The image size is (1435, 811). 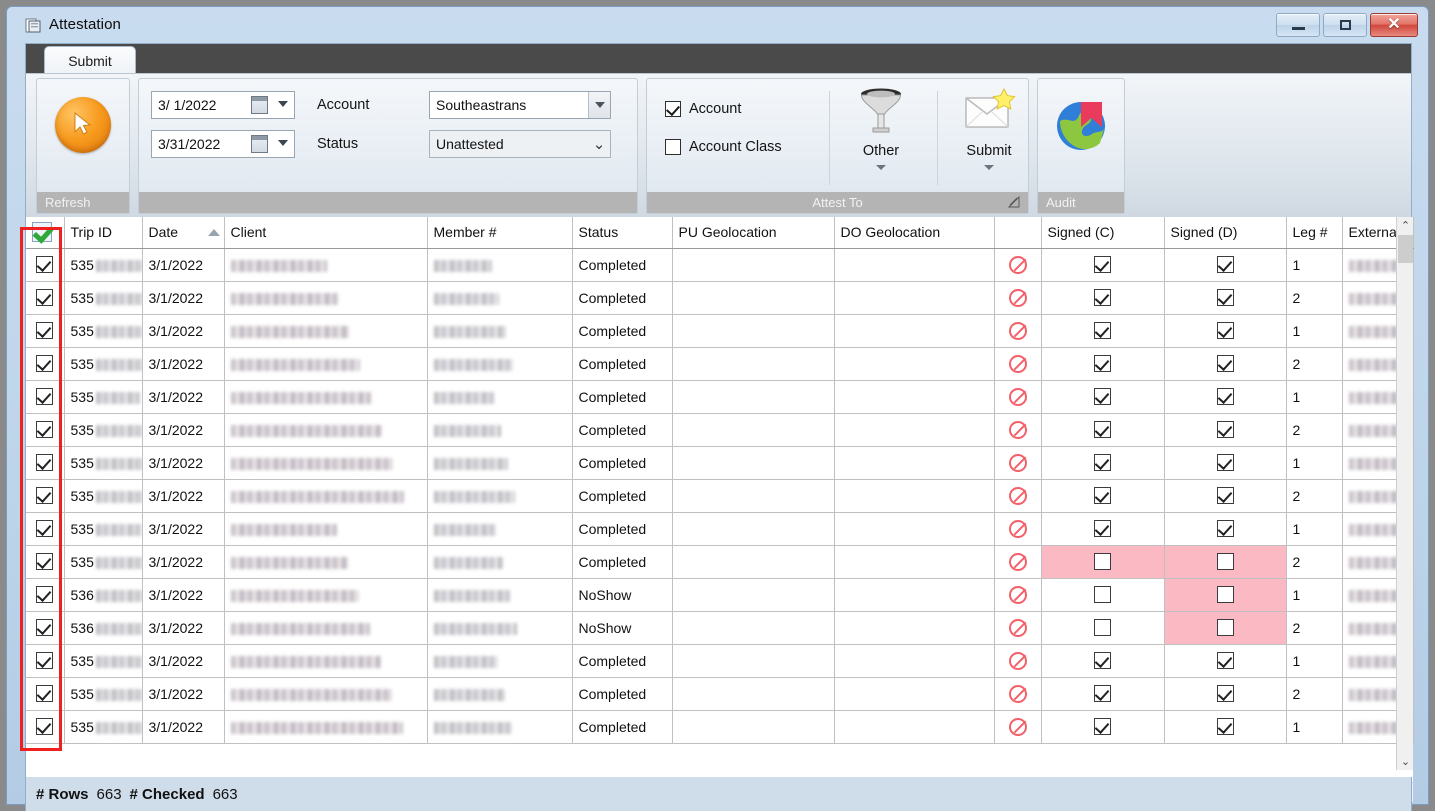 I want to click on minimize-button, so click(x=1298, y=25).